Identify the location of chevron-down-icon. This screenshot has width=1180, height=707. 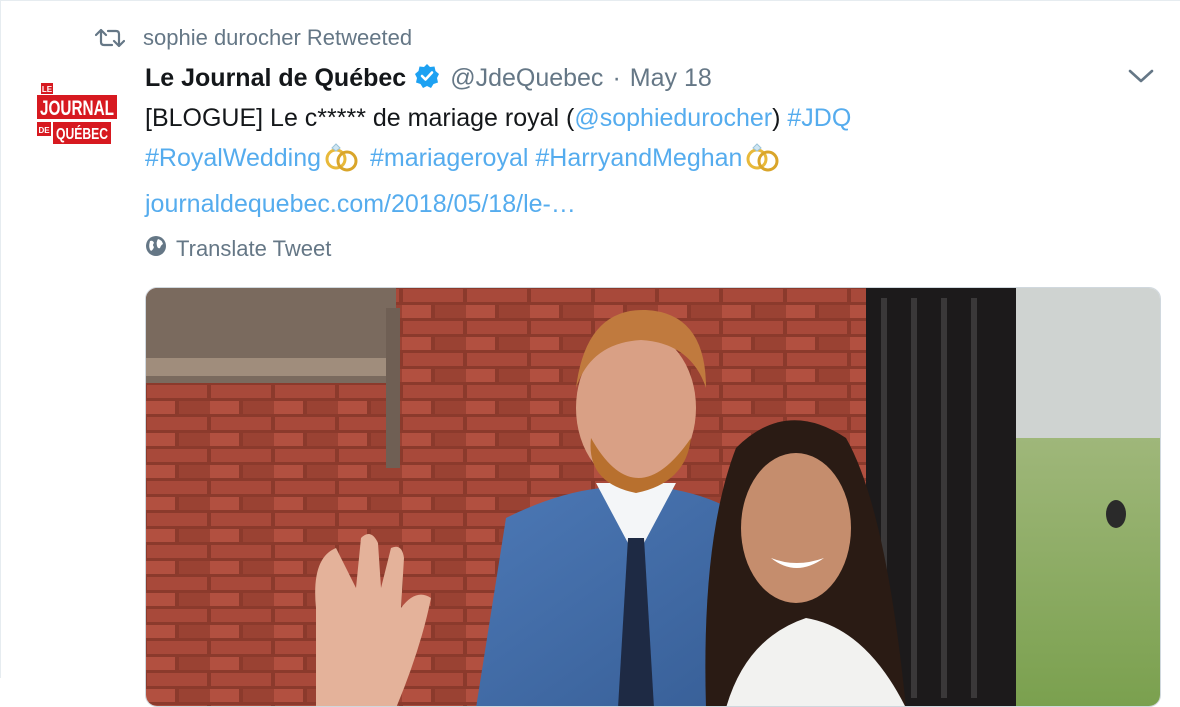
(1141, 79).